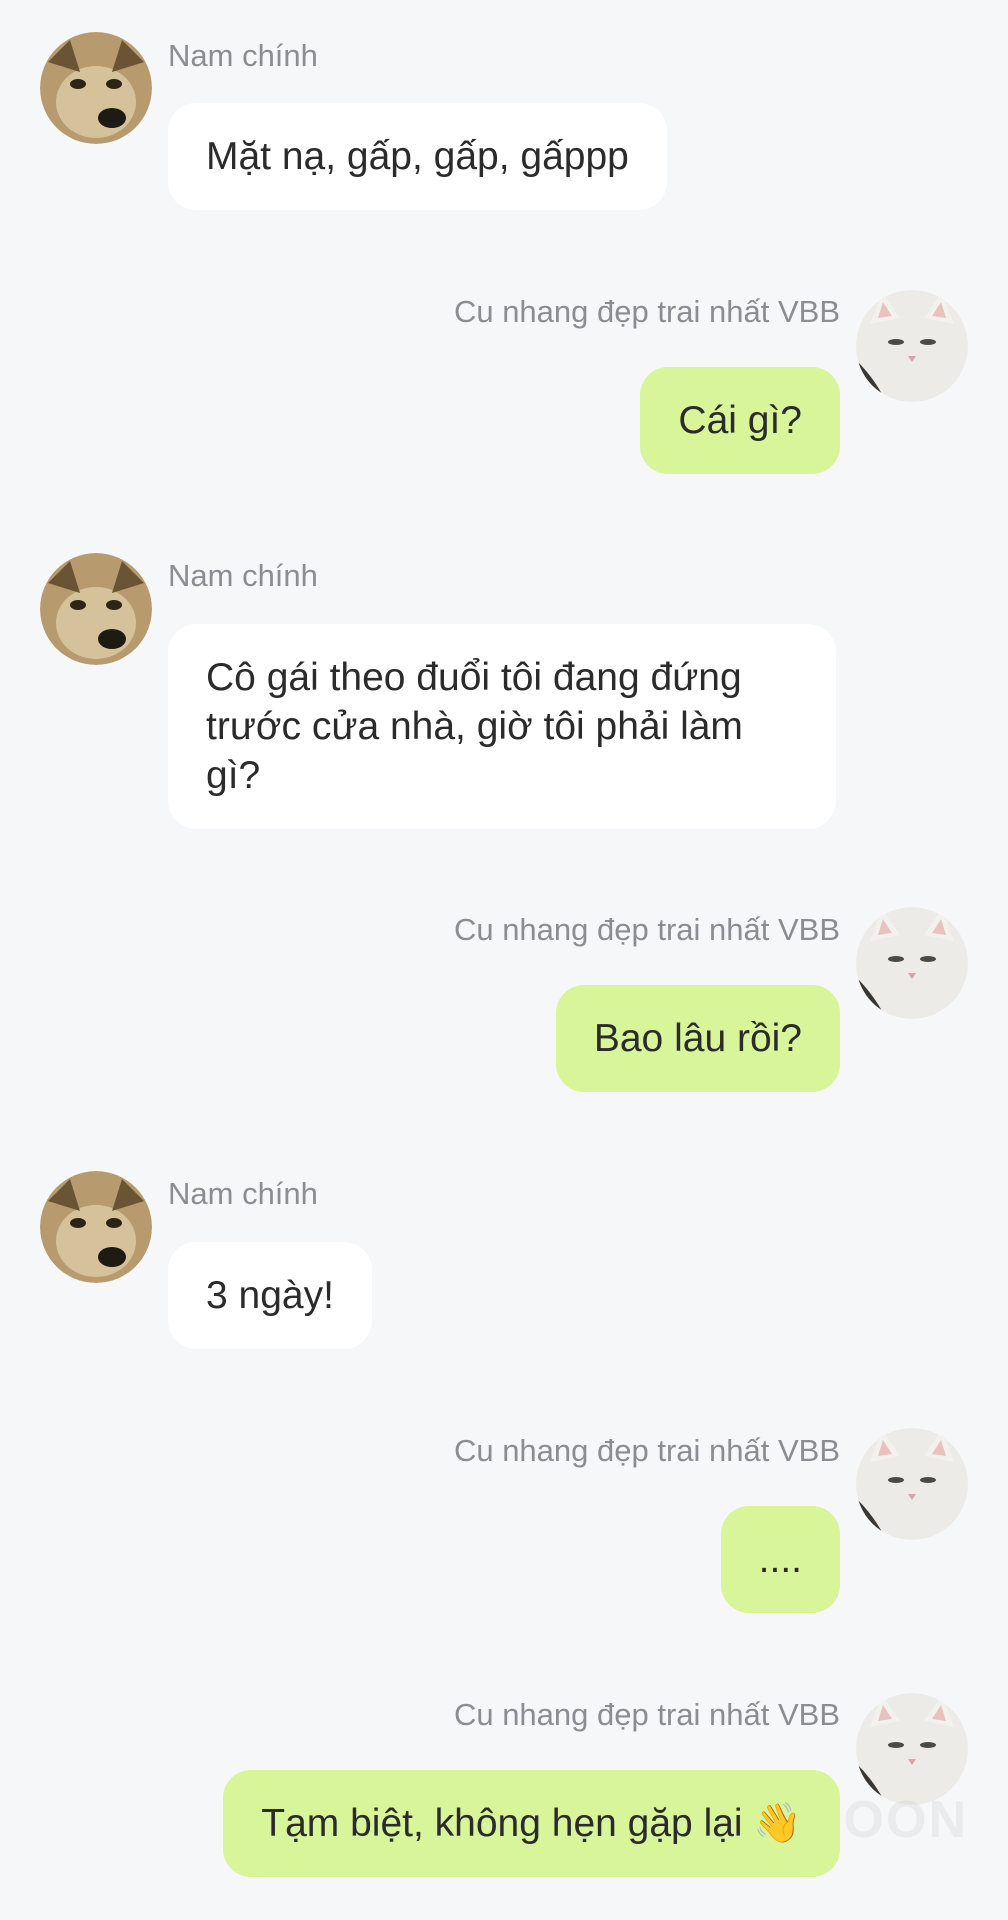 Image resolution: width=1008 pixels, height=1920 pixels. What do you see at coordinates (905, 1820) in the screenshot?
I see `watermark: OON` at bounding box center [905, 1820].